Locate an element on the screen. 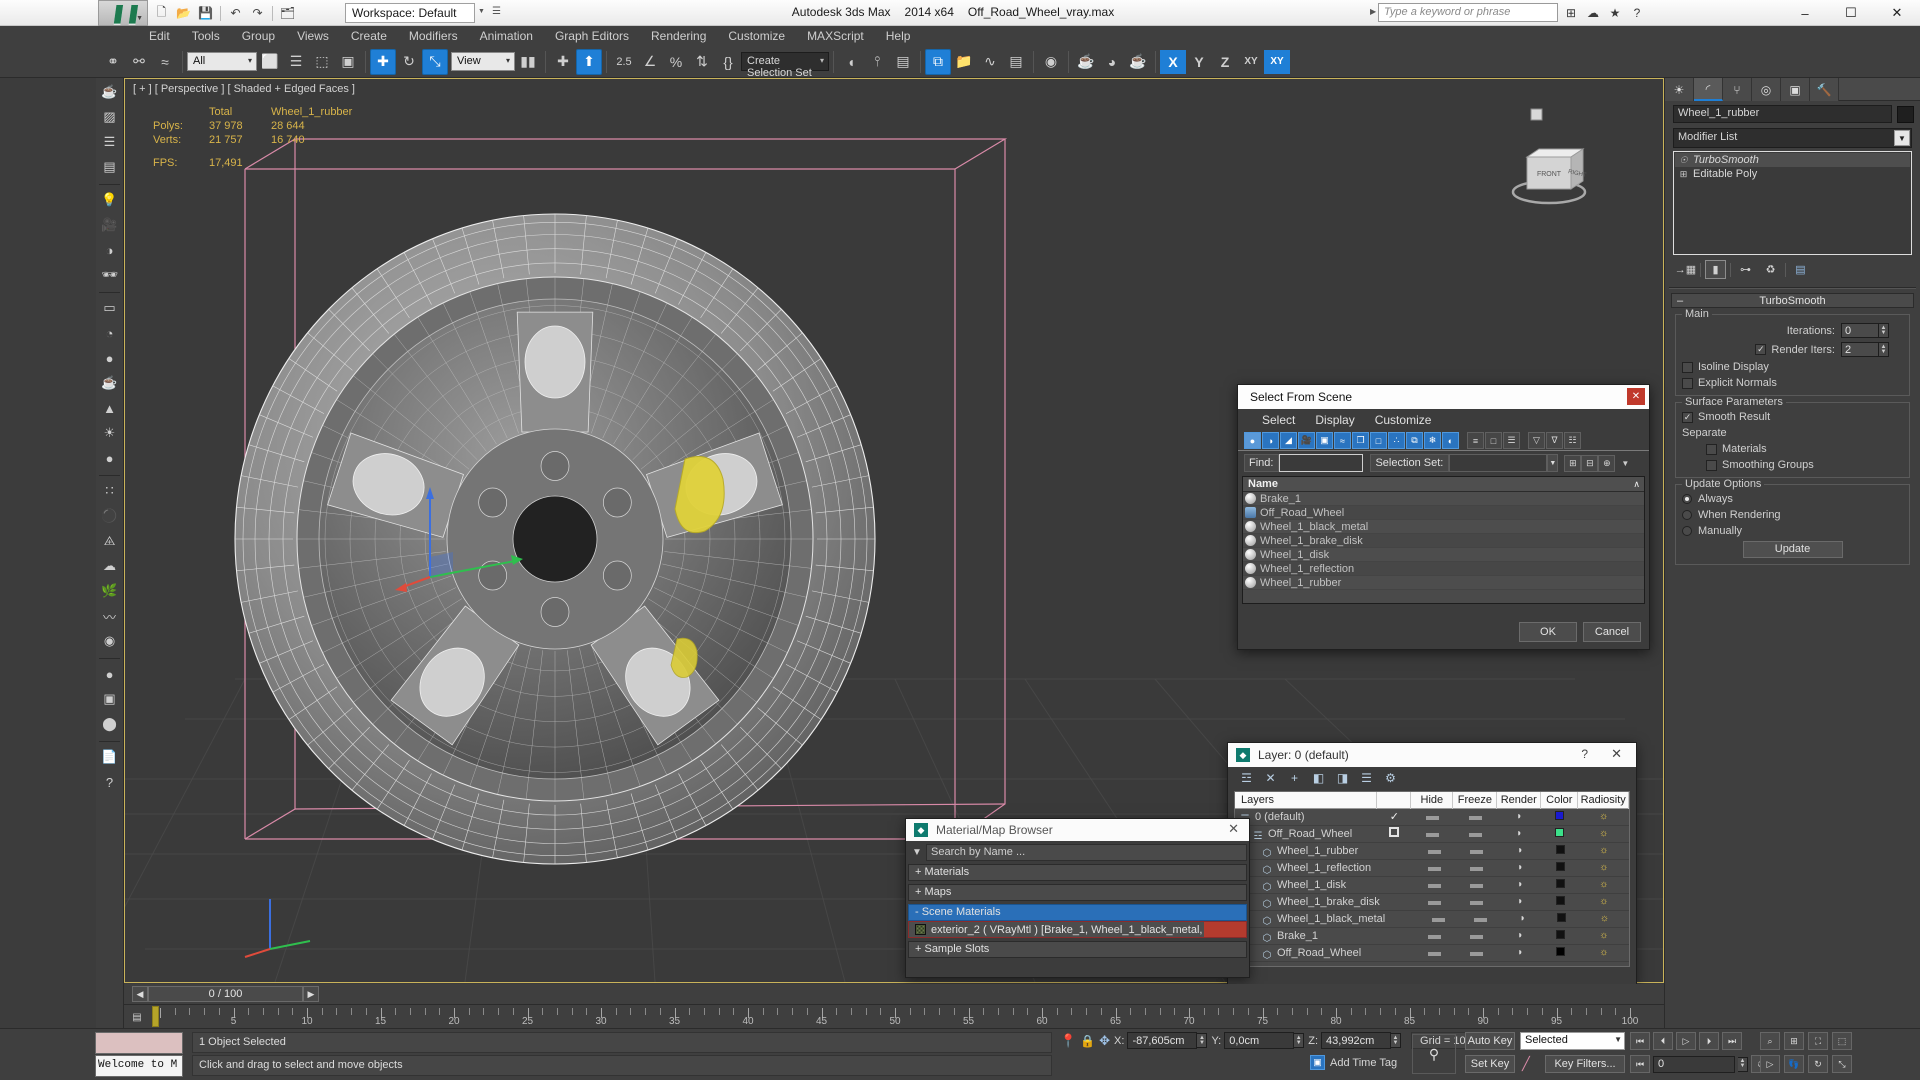 The height and width of the screenshot is (1080, 1920). isoline-display-checkbox is located at coordinates (1687, 367).